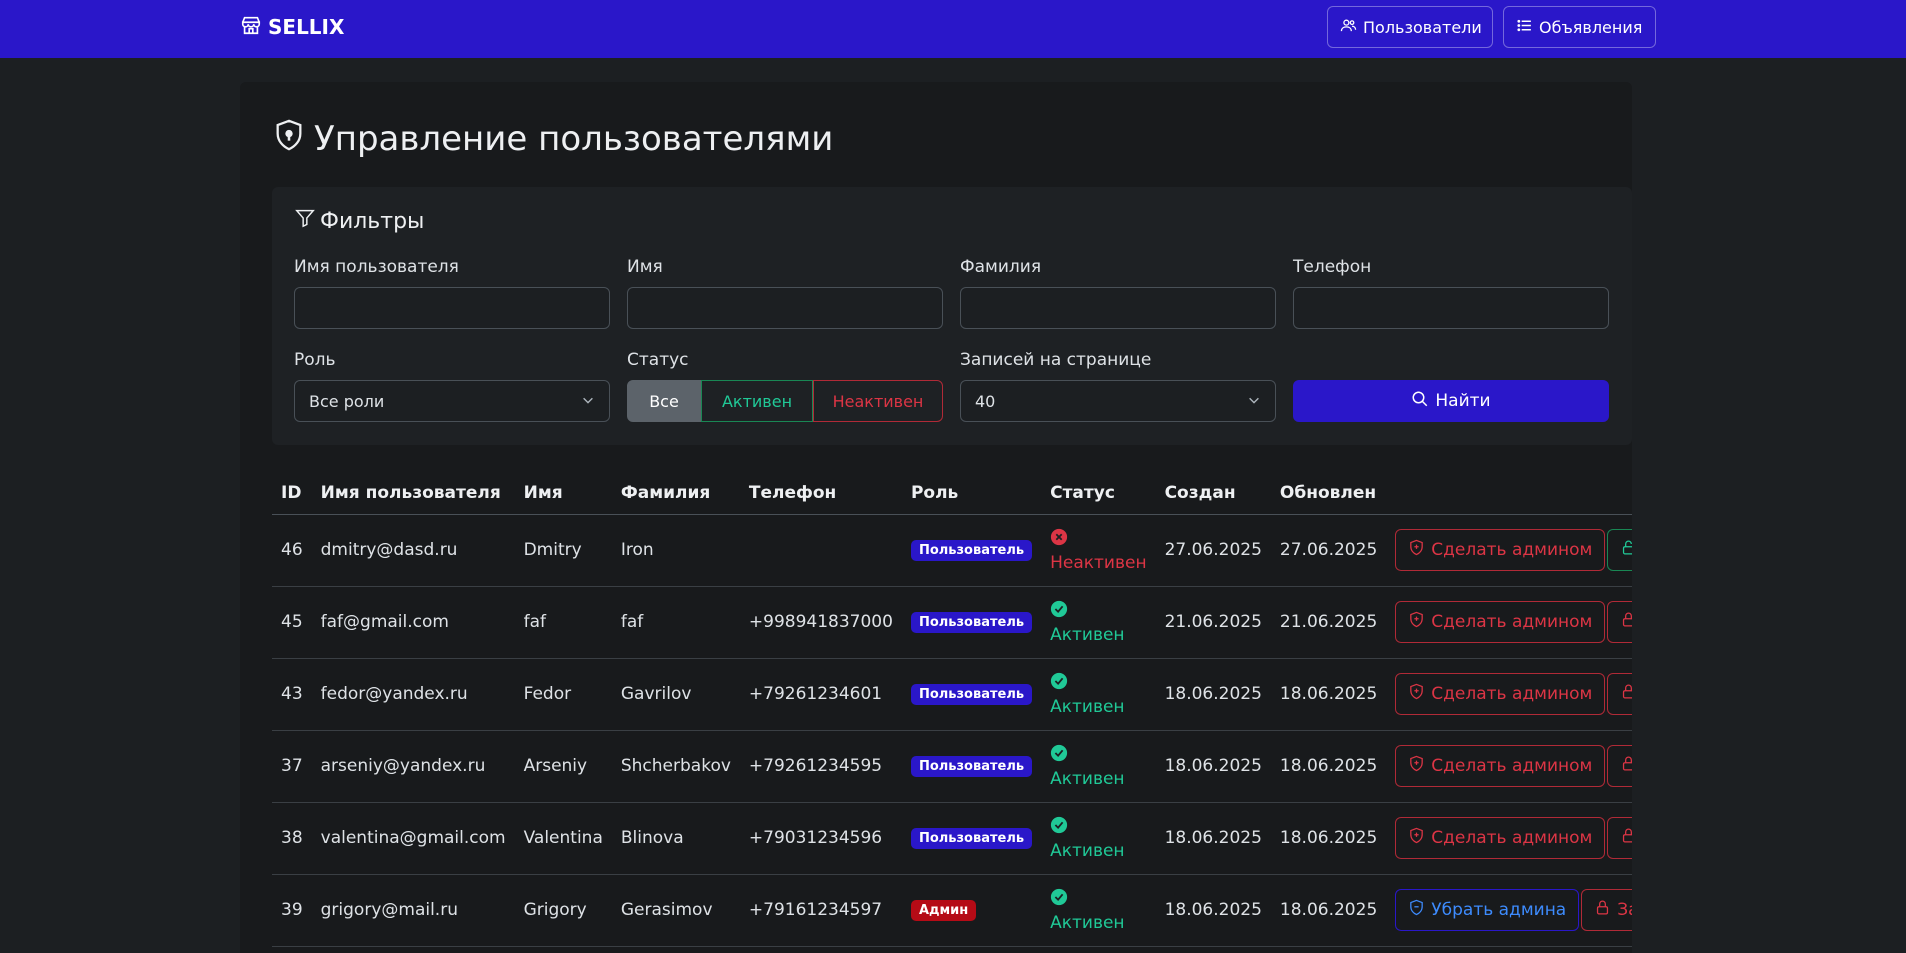 This screenshot has height=953, width=1906. What do you see at coordinates (878, 401) in the screenshot?
I see `status-inactive-button: Неактивен` at bounding box center [878, 401].